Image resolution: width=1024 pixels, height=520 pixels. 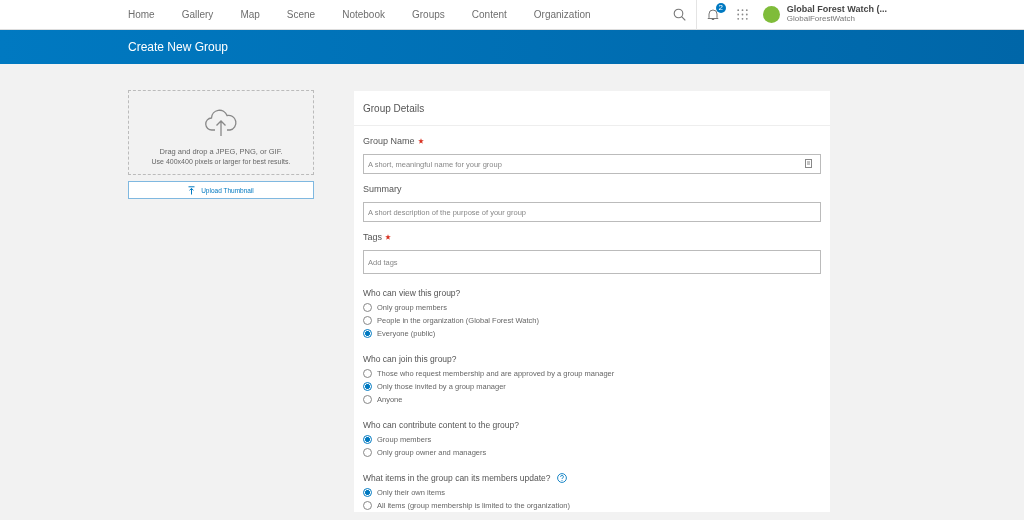 I want to click on avatar-circle, so click(x=771, y=14).